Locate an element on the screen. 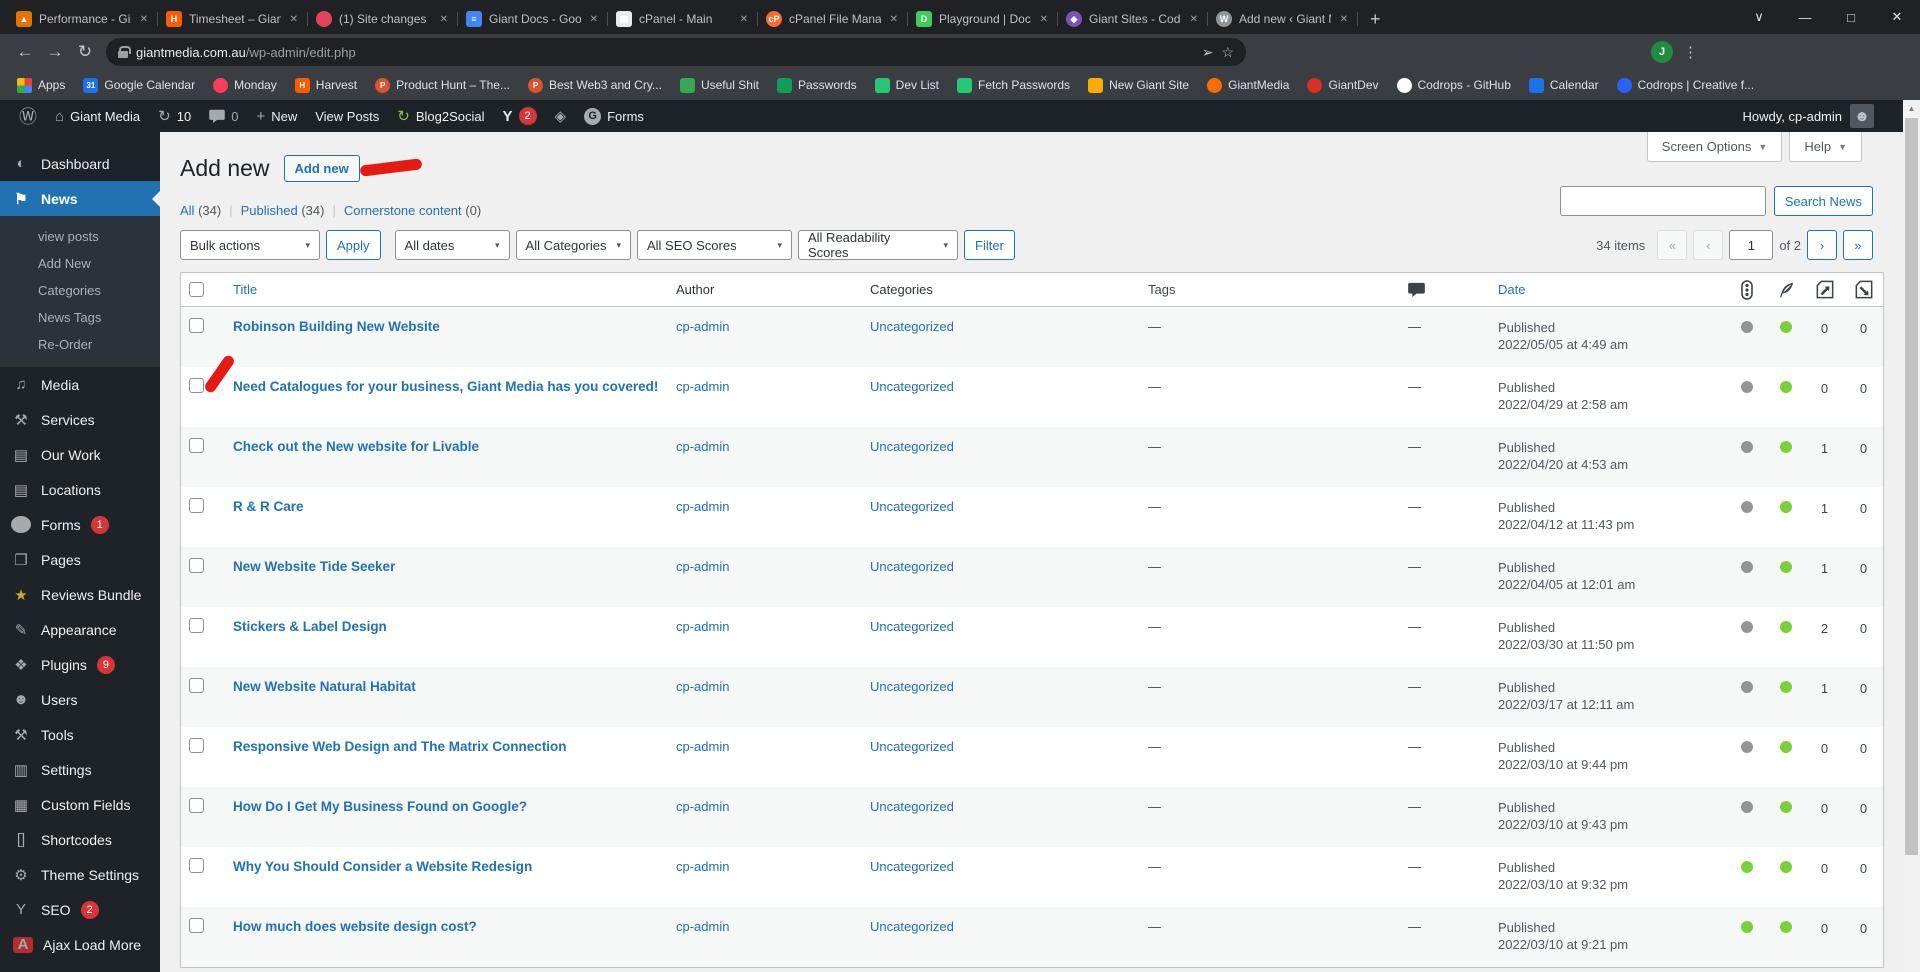  next-page-button: › is located at coordinates (1822, 245).